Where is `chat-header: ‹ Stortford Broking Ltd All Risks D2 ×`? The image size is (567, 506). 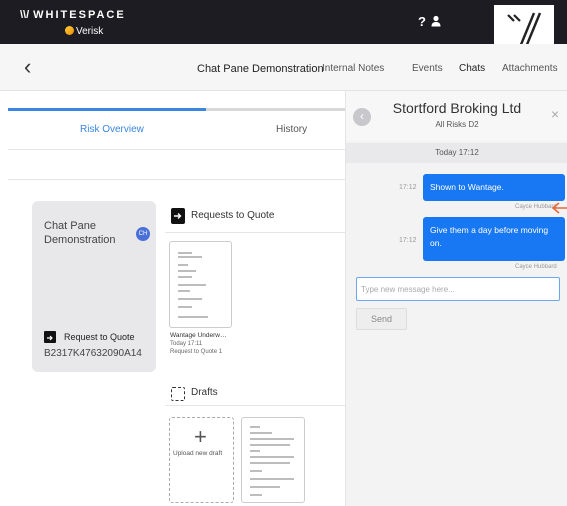 chat-header: ‹ Stortford Broking Ltd All Risks D2 × is located at coordinates (456, 116).